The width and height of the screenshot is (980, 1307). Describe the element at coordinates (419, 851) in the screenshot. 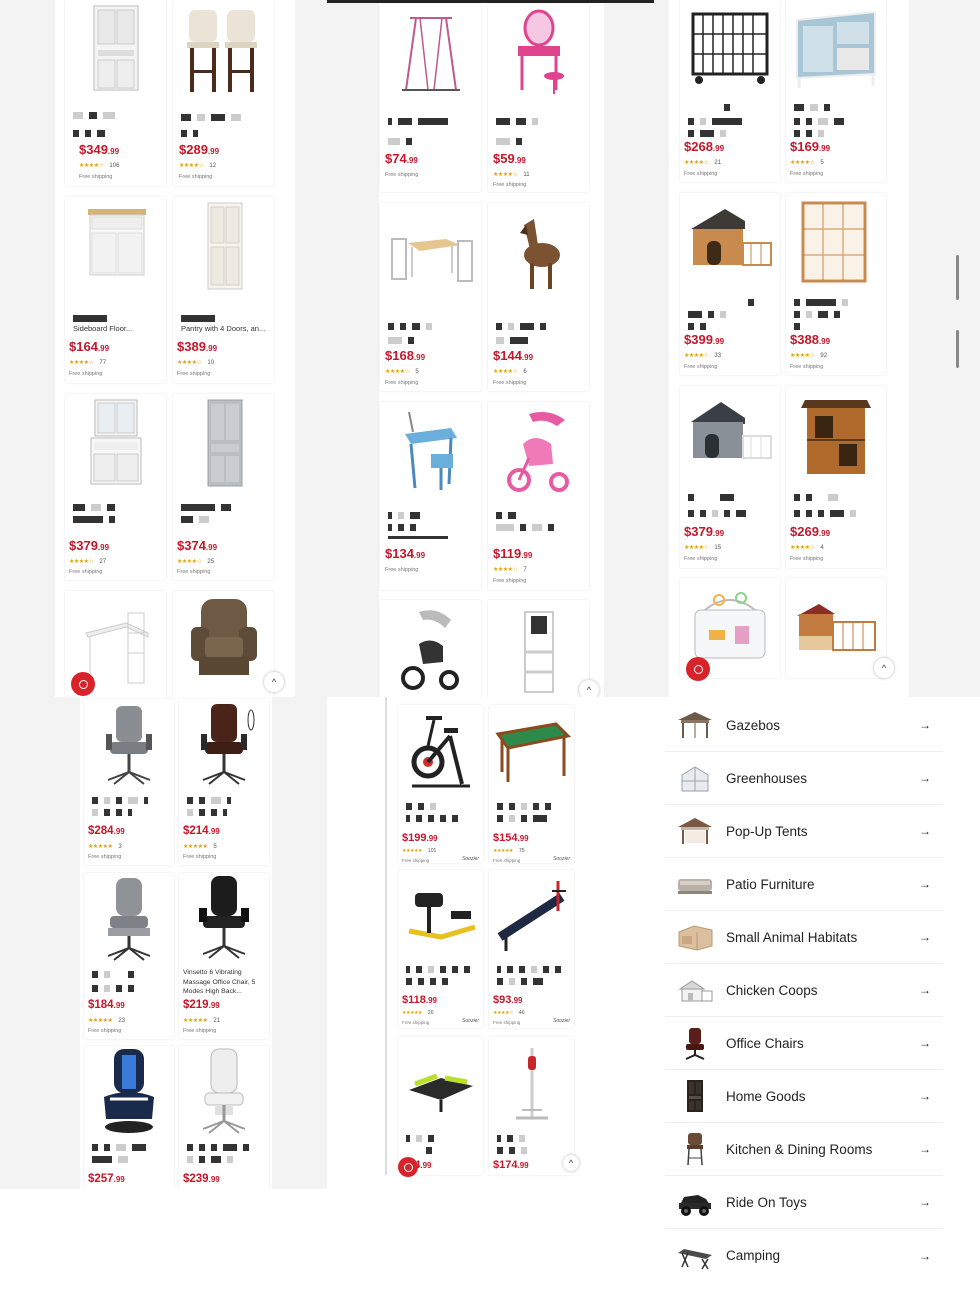

I see `rating-stars: ★★★★★ 101` at that location.